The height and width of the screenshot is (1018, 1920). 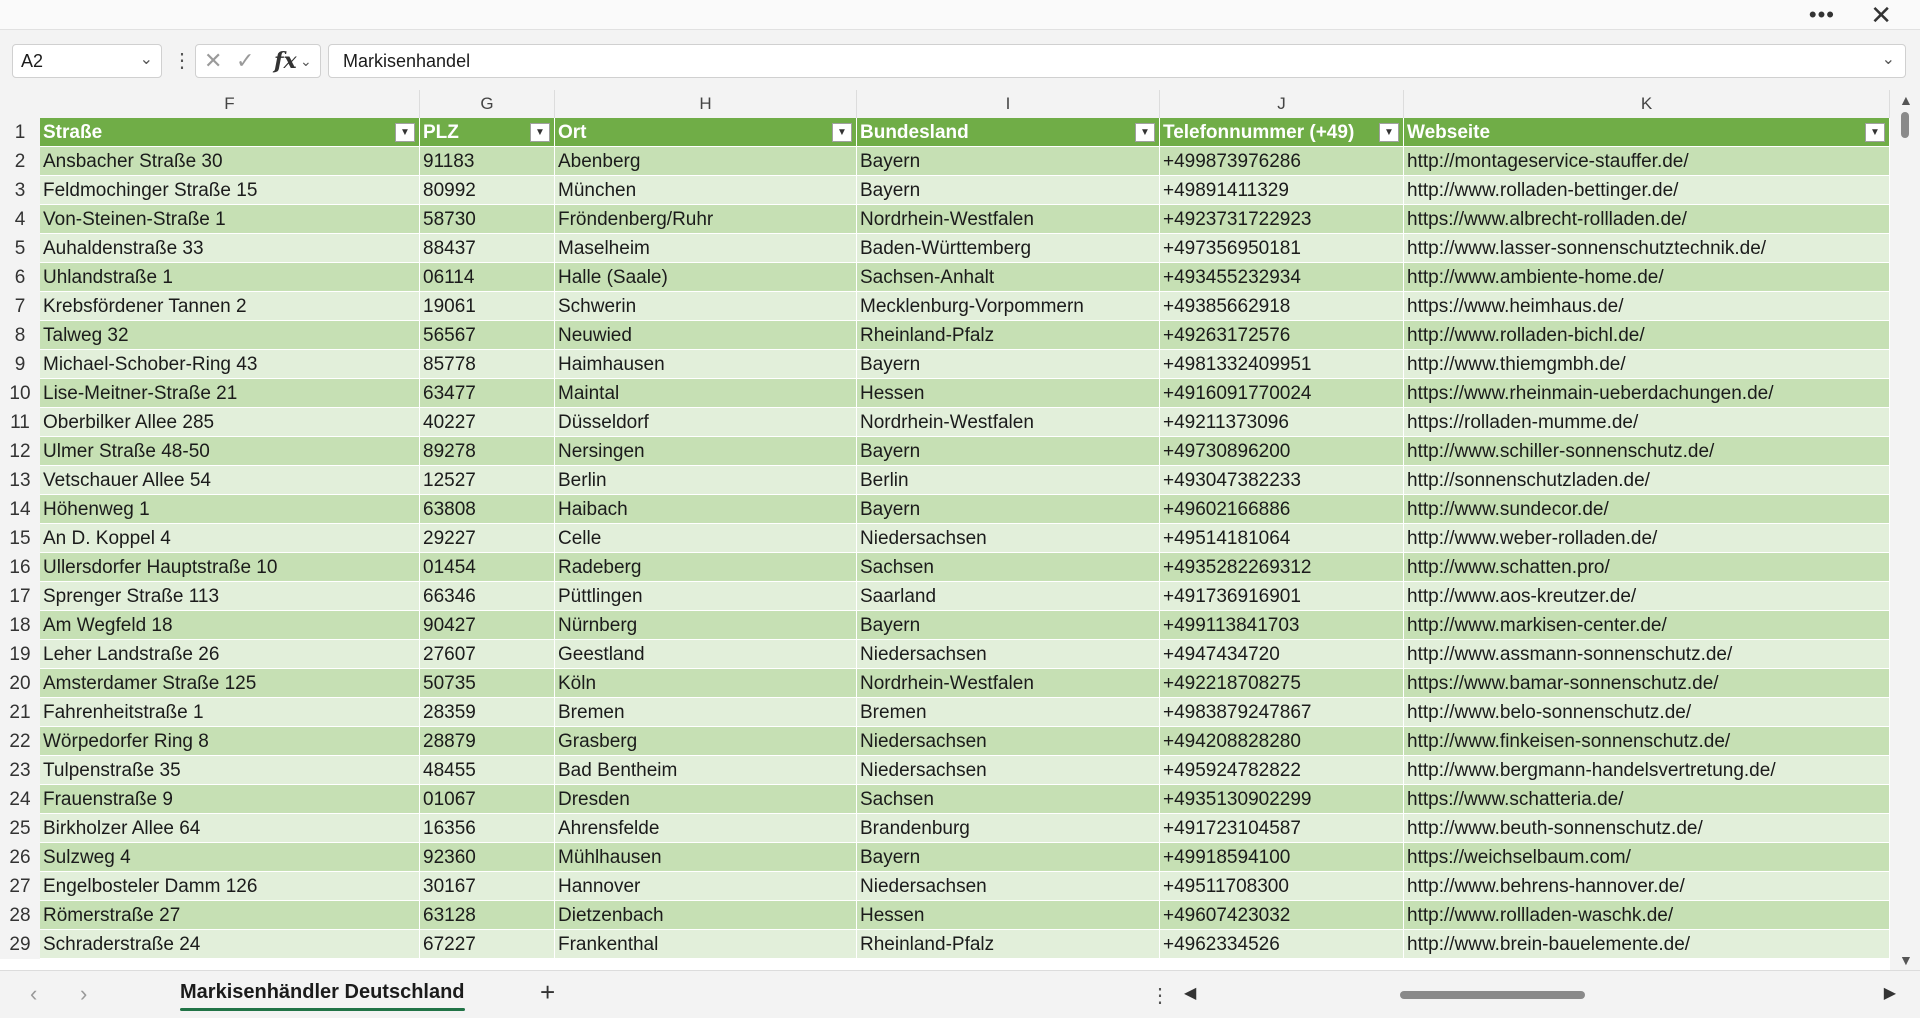 What do you see at coordinates (706, 393) in the screenshot?
I see `table-cell: Maintal` at bounding box center [706, 393].